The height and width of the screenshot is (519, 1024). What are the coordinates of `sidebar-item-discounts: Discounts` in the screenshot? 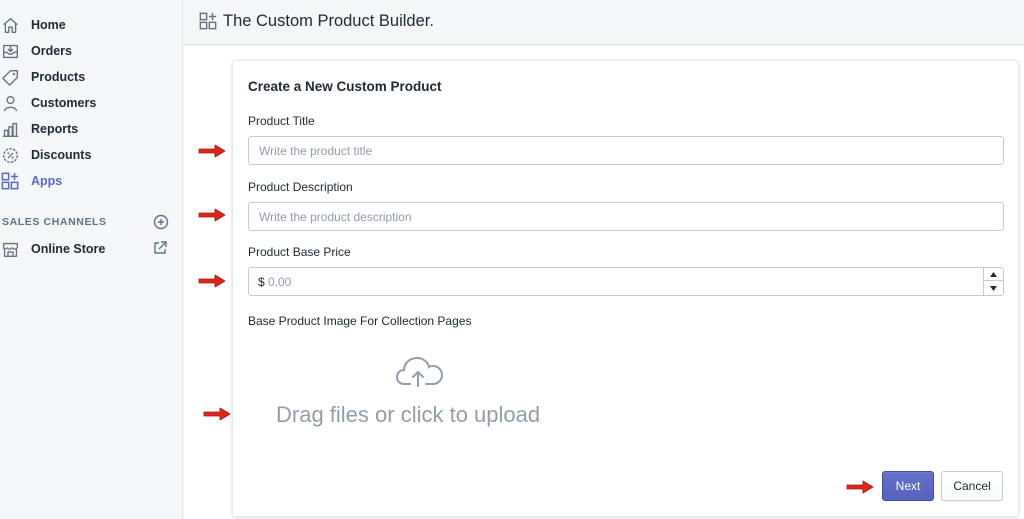 It's located at (91, 155).